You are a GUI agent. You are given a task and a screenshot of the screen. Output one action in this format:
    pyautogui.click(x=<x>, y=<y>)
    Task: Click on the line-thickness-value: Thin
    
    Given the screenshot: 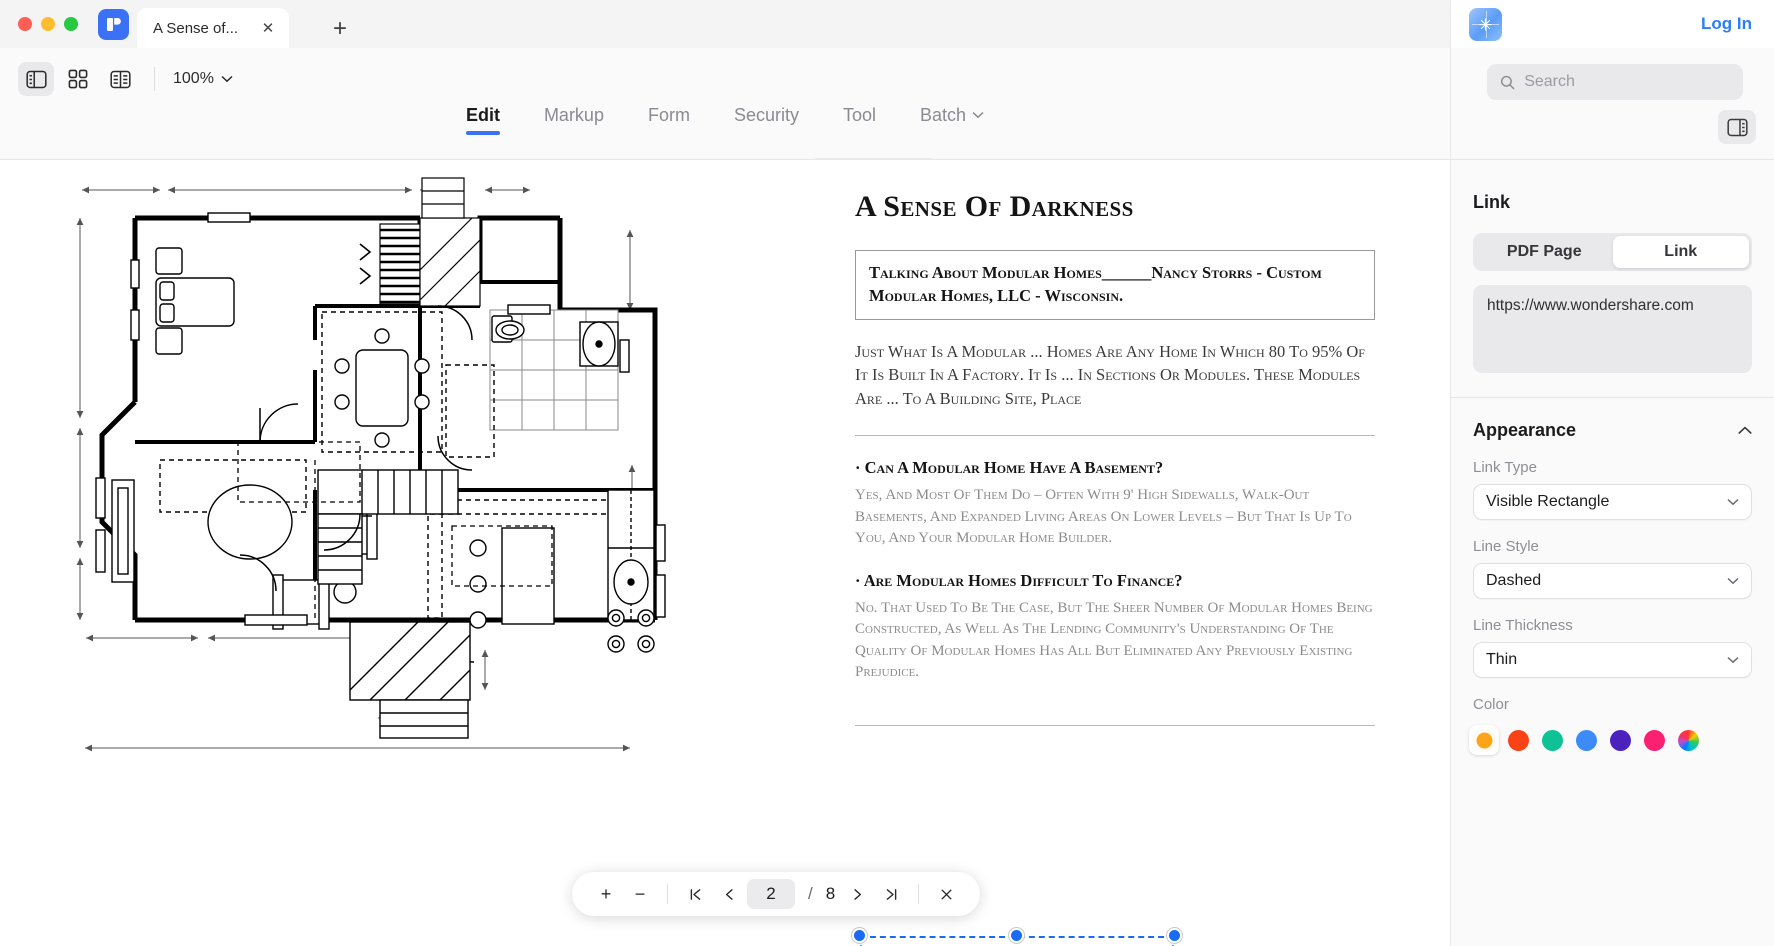 What is the action you would take?
    pyautogui.click(x=1502, y=659)
    